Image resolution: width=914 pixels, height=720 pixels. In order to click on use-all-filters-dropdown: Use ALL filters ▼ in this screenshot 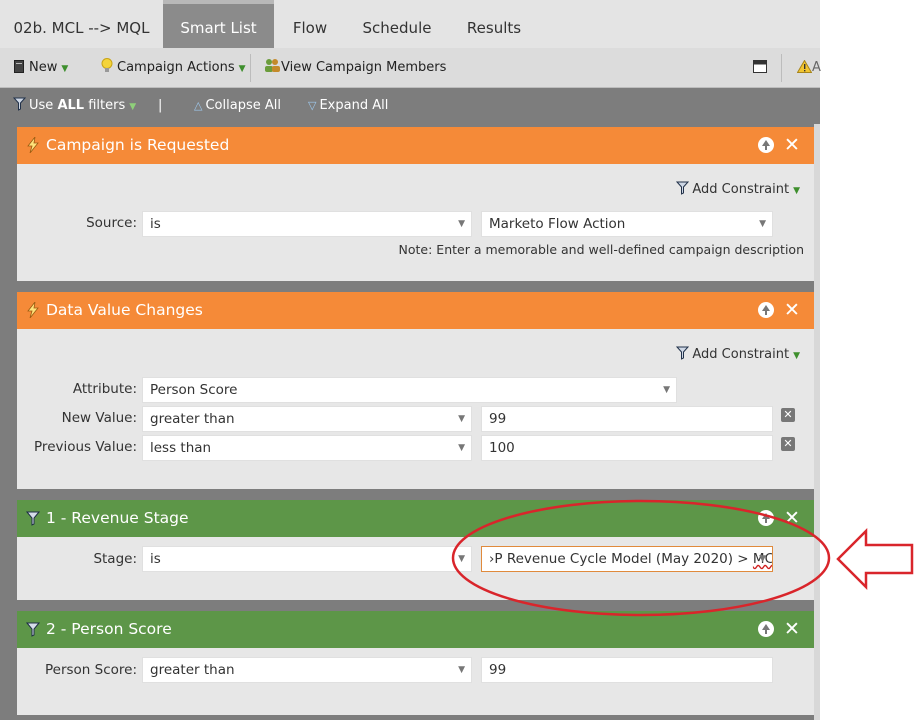, I will do `click(74, 106)`.